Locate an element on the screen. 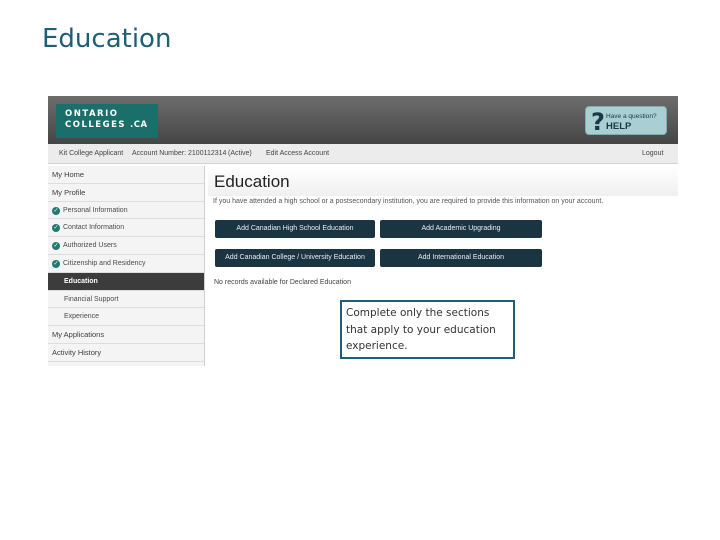 The image size is (720, 540). sidebar-item-authorized-users: ✓ Authorized Users is located at coordinates (126, 246).